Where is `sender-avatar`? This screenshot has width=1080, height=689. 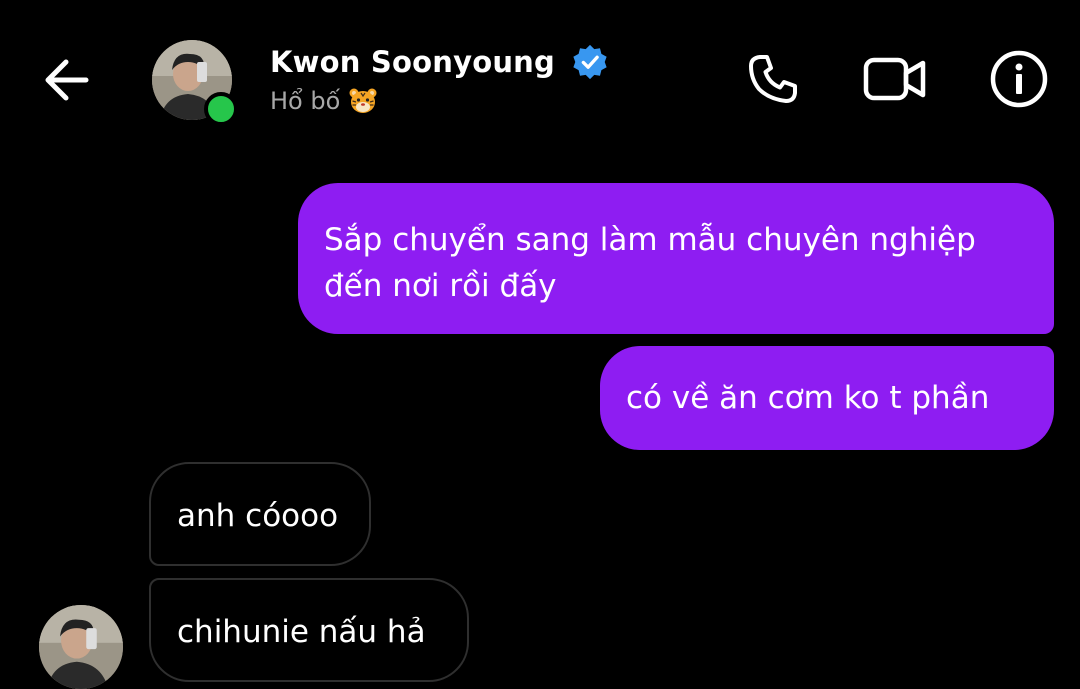
sender-avatar is located at coordinates (81, 647).